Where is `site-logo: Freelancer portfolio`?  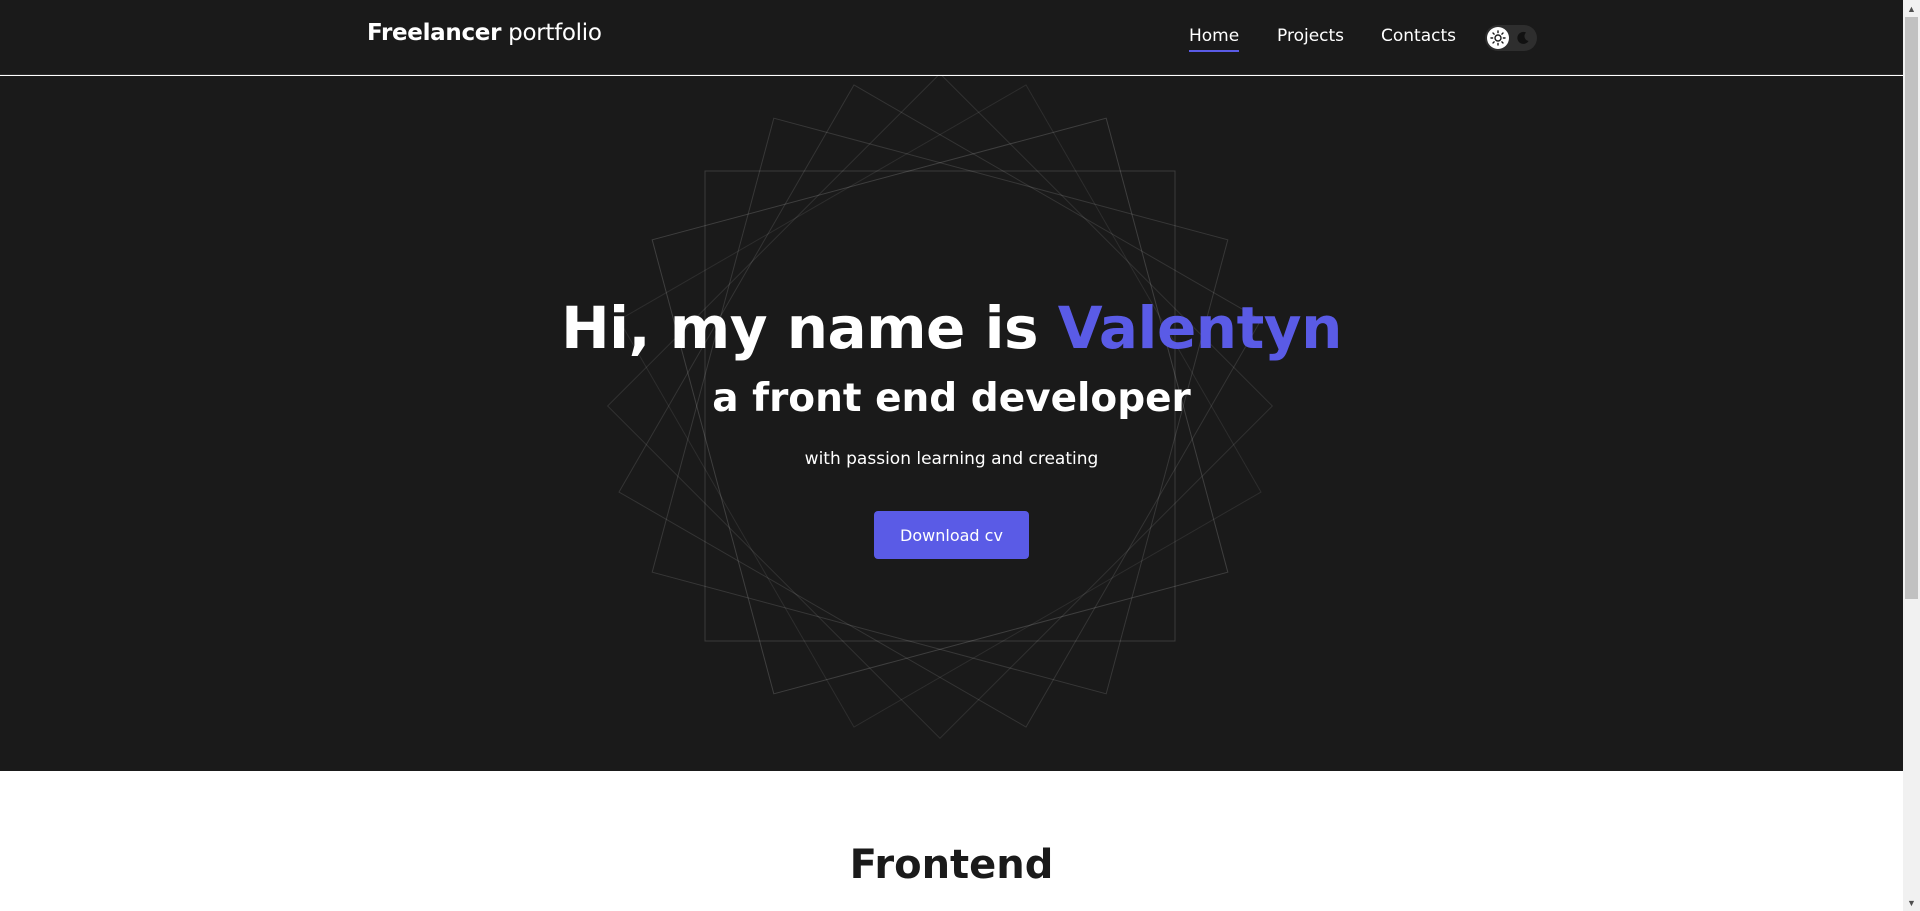
site-logo: Freelancer portfolio is located at coordinates (484, 33).